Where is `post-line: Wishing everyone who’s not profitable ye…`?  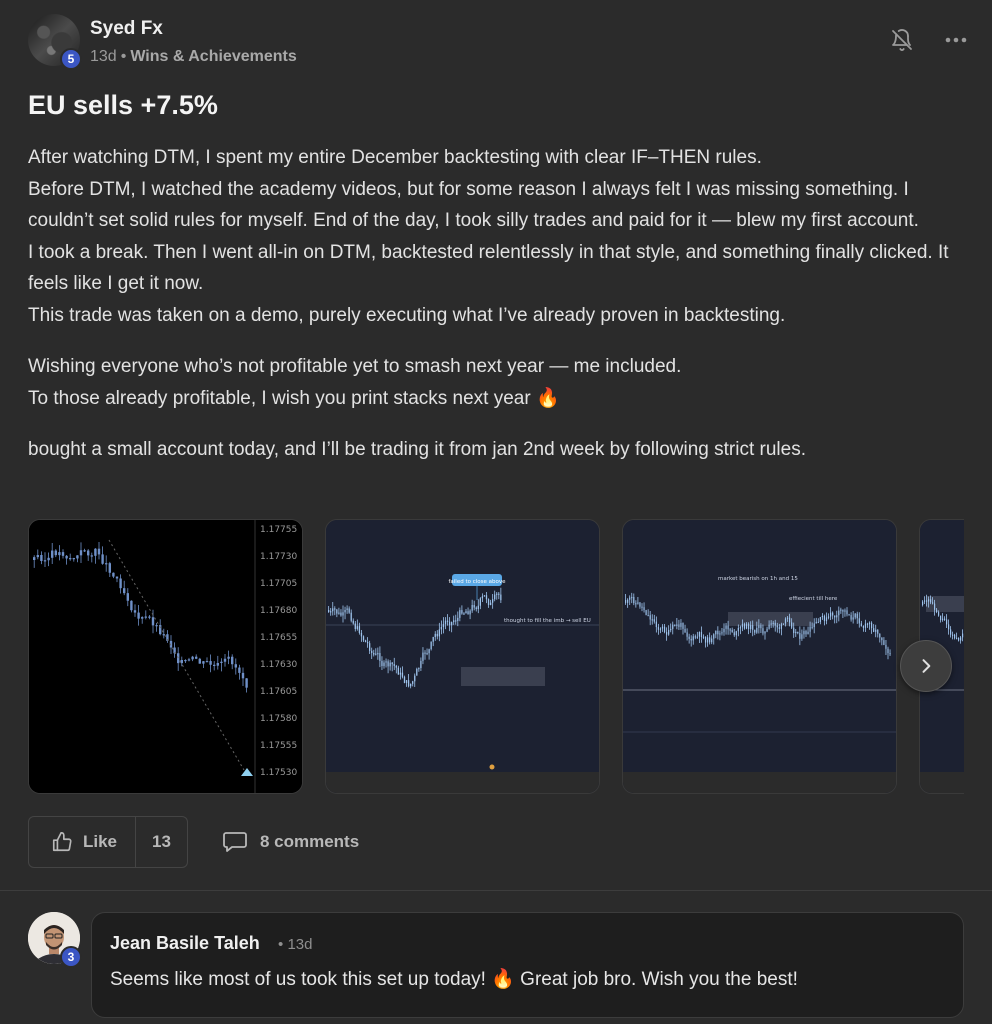
post-line: Wishing everyone who’s not profitable ye… is located at coordinates (355, 366).